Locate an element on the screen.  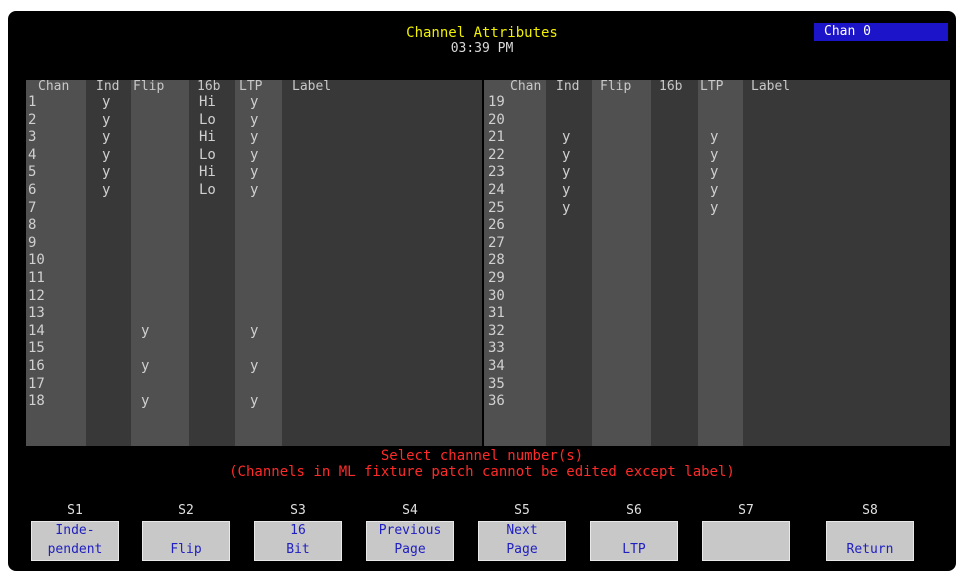
softkey-line2: pendent is located at coordinates (75, 549).